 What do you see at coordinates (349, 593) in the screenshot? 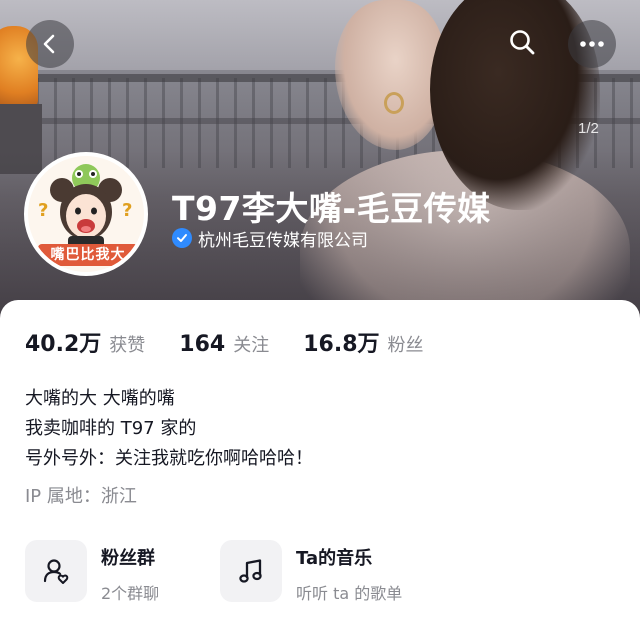
I see `music-subtitle: 听听 ta 的歌单` at bounding box center [349, 593].